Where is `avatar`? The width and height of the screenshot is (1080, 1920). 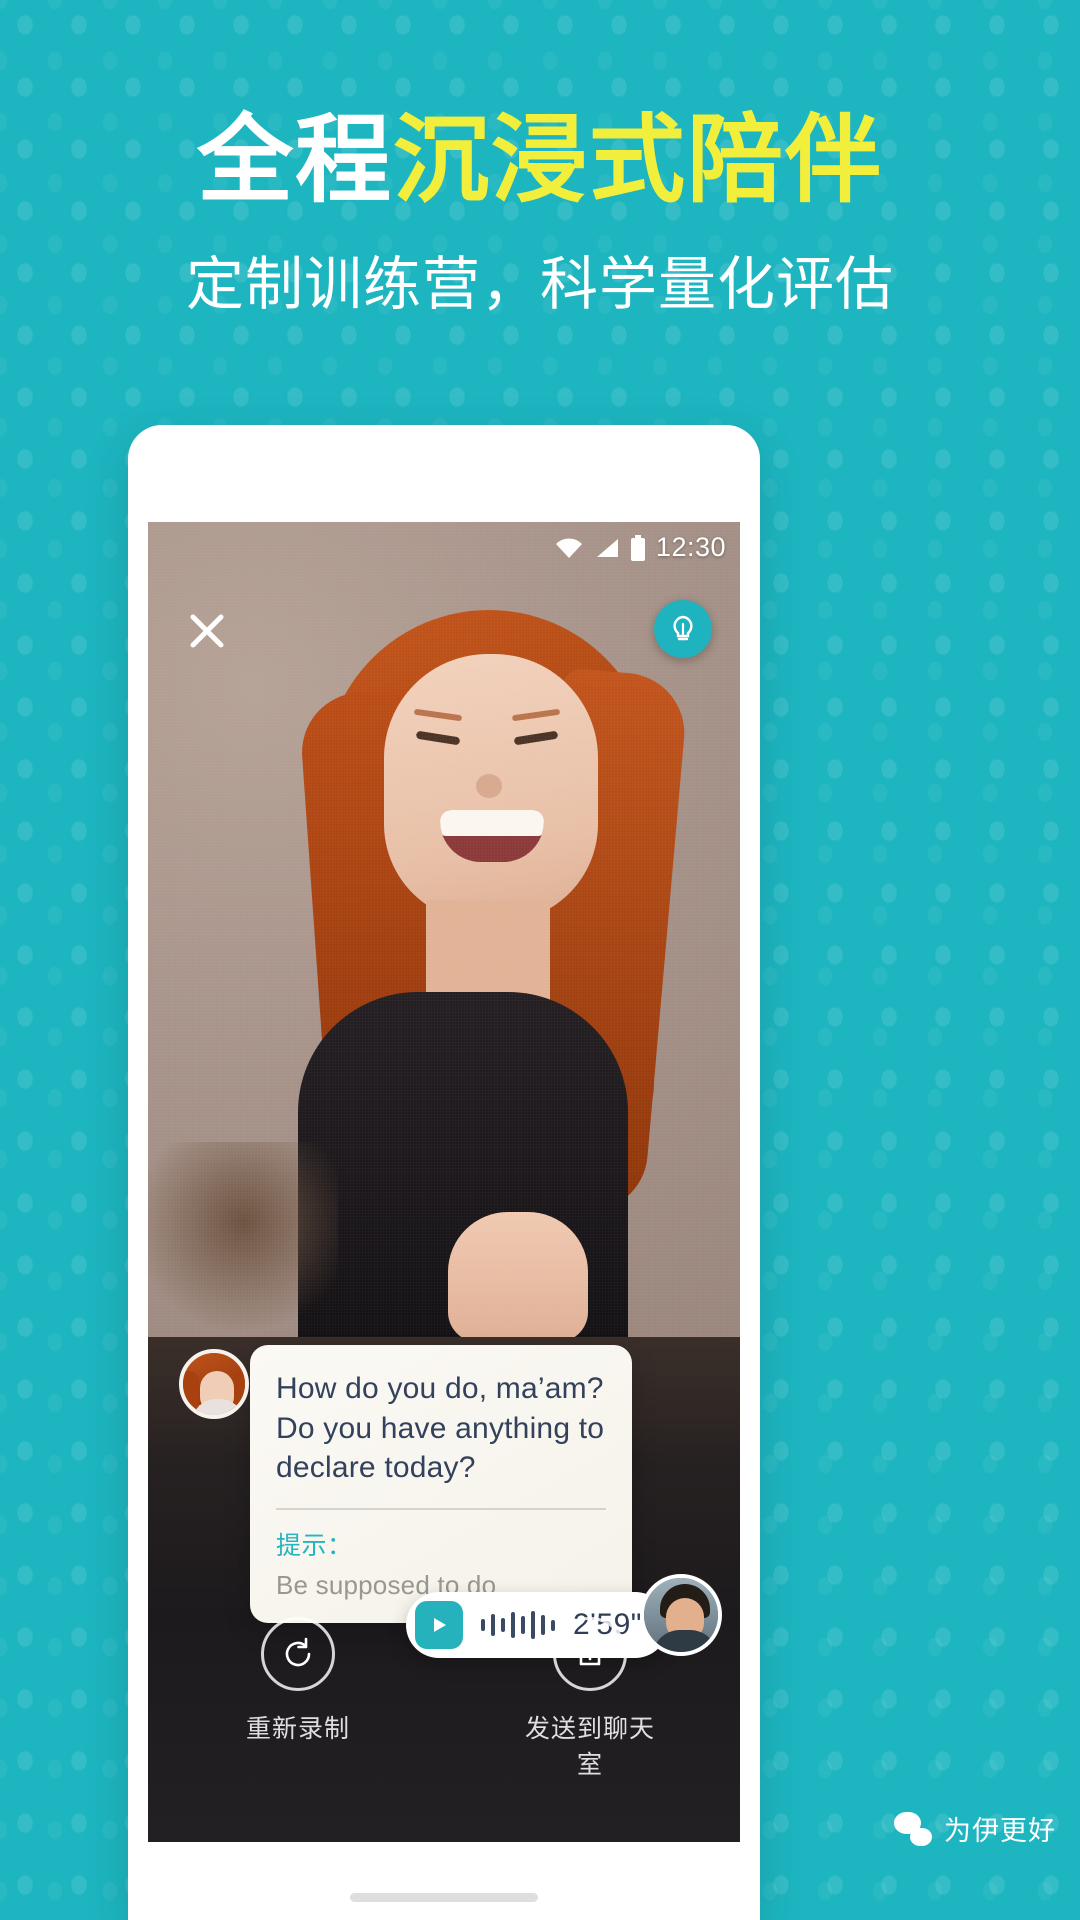 avatar is located at coordinates (214, 1384).